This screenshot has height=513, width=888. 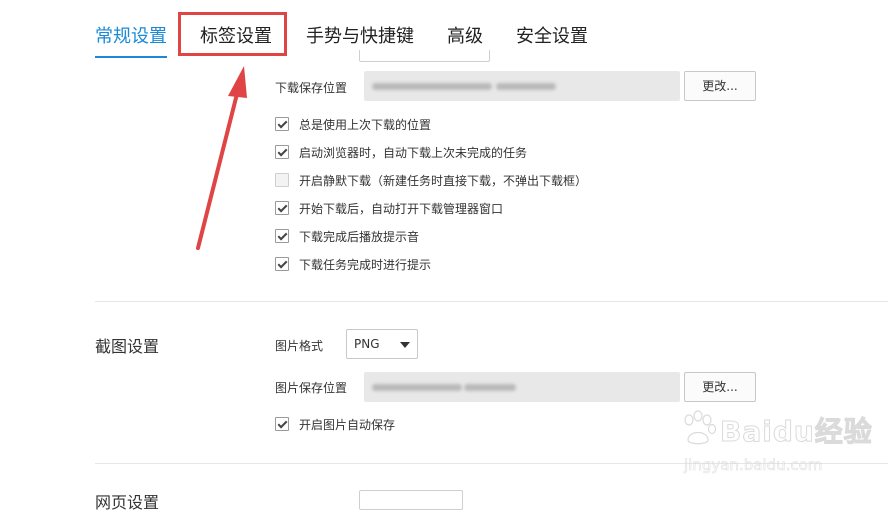 What do you see at coordinates (232, 34) in the screenshot?
I see `highlight-annotation-box` at bounding box center [232, 34].